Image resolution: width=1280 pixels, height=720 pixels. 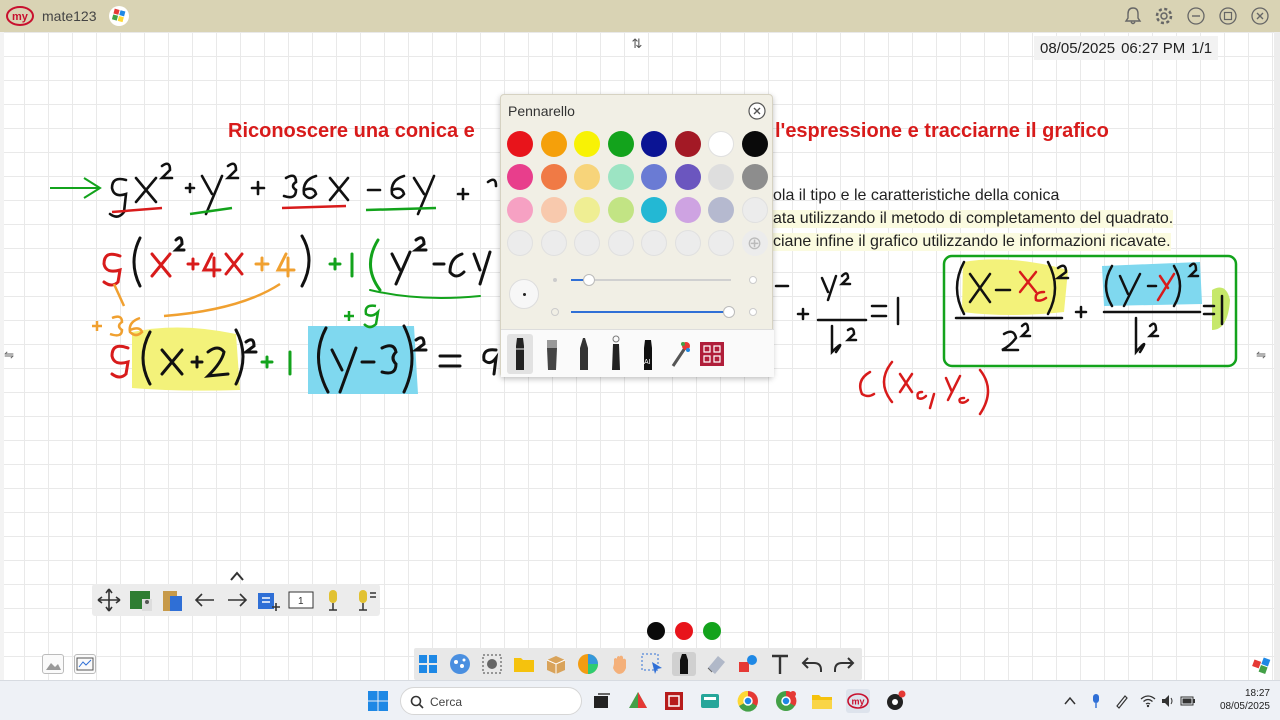 What do you see at coordinates (553, 210) in the screenshot?
I see `swatch-peach` at bounding box center [553, 210].